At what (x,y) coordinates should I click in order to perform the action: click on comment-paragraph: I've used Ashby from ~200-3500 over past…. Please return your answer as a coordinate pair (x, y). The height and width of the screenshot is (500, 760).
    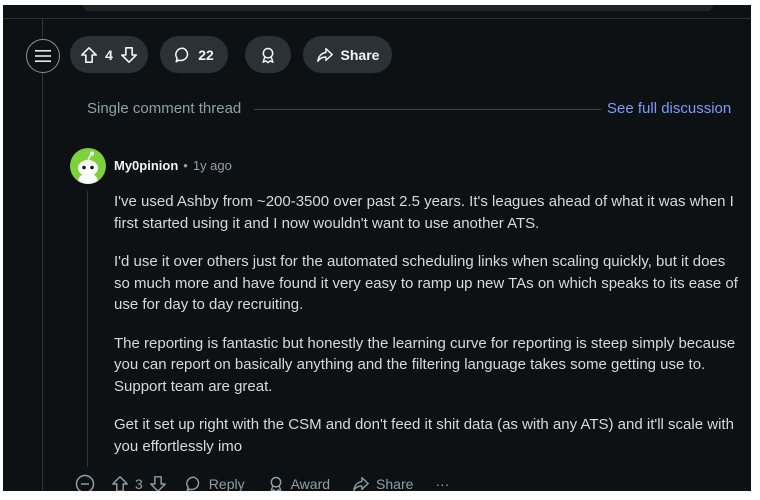
    Looking at the image, I should click on (424, 212).